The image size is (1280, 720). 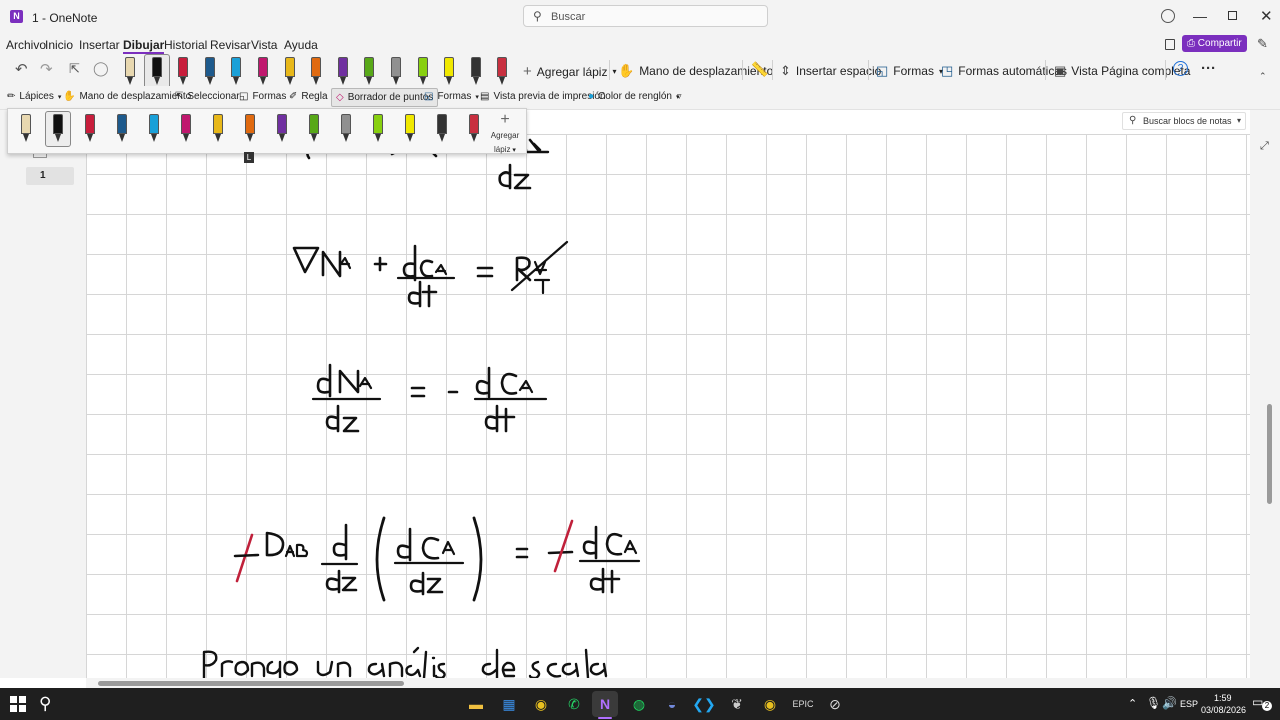 I want to click on add-pen-button: + Agregar lápiz ▾, so click(x=570, y=71).